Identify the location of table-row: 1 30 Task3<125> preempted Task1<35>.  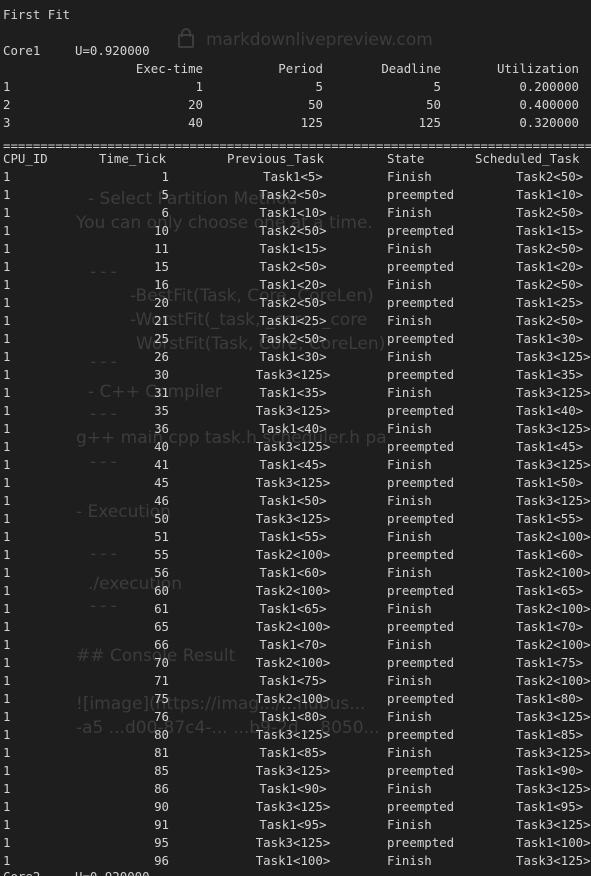
(297, 375).